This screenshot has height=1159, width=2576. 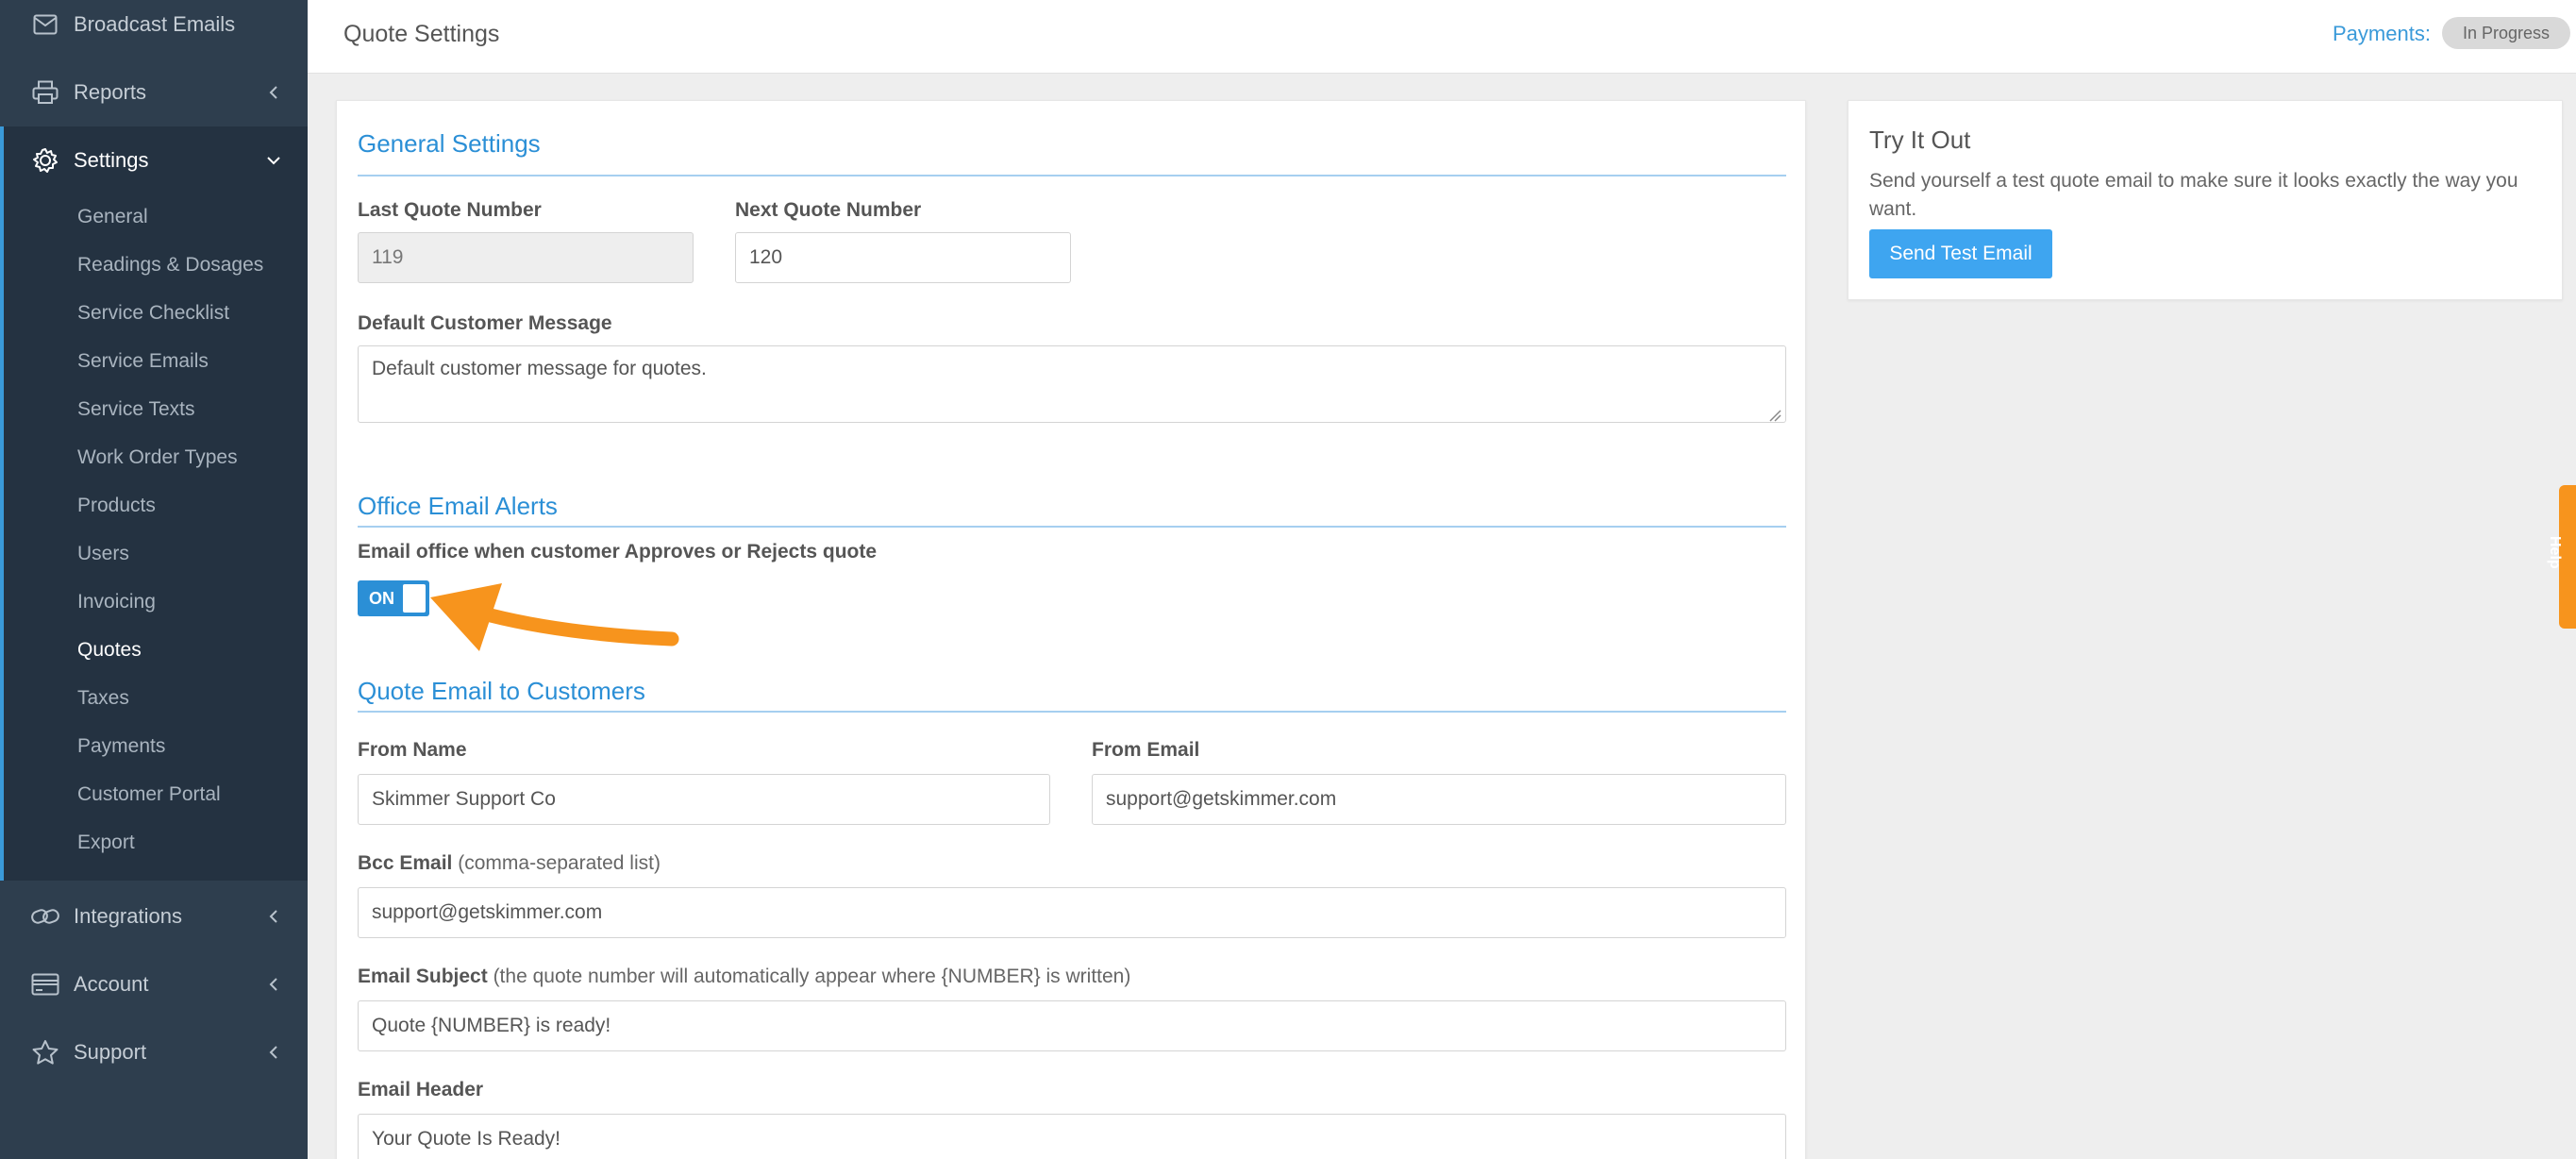 I want to click on credit-card-icon, so click(x=45, y=984).